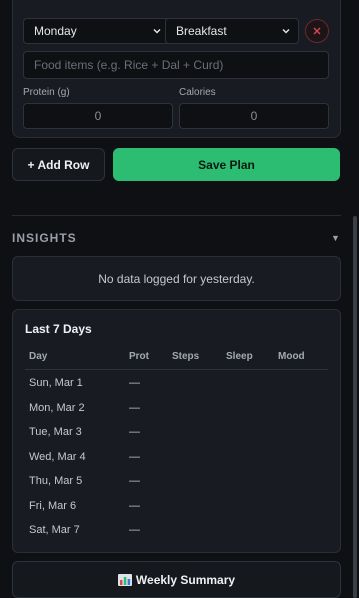 The width and height of the screenshot is (359, 598). I want to click on add-row-button: + Add Row, so click(58, 164).